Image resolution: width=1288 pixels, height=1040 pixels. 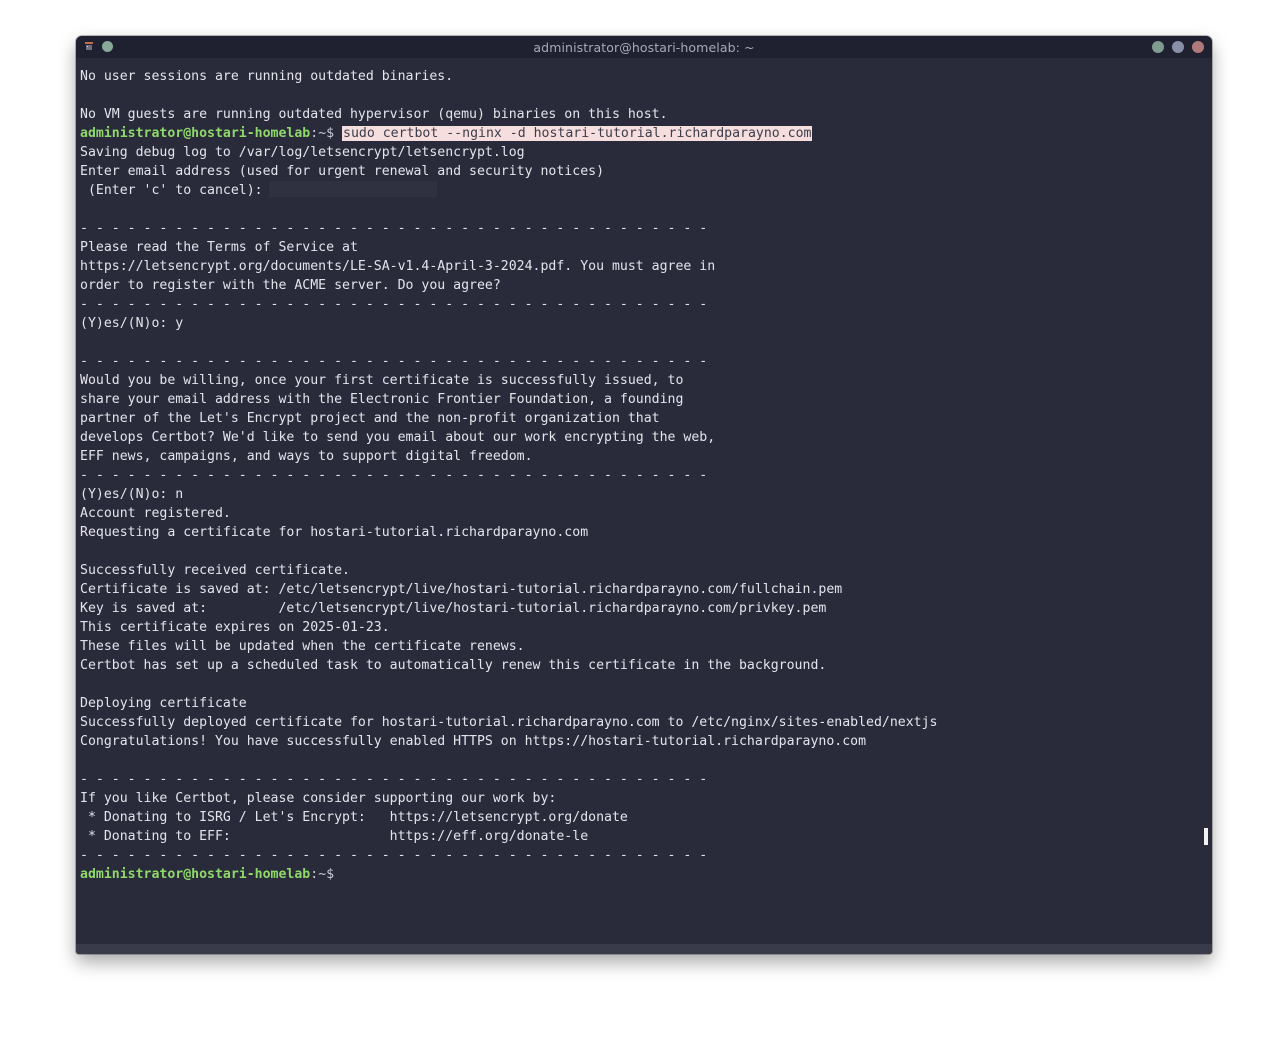 What do you see at coordinates (1158, 47) in the screenshot?
I see `minimize-button` at bounding box center [1158, 47].